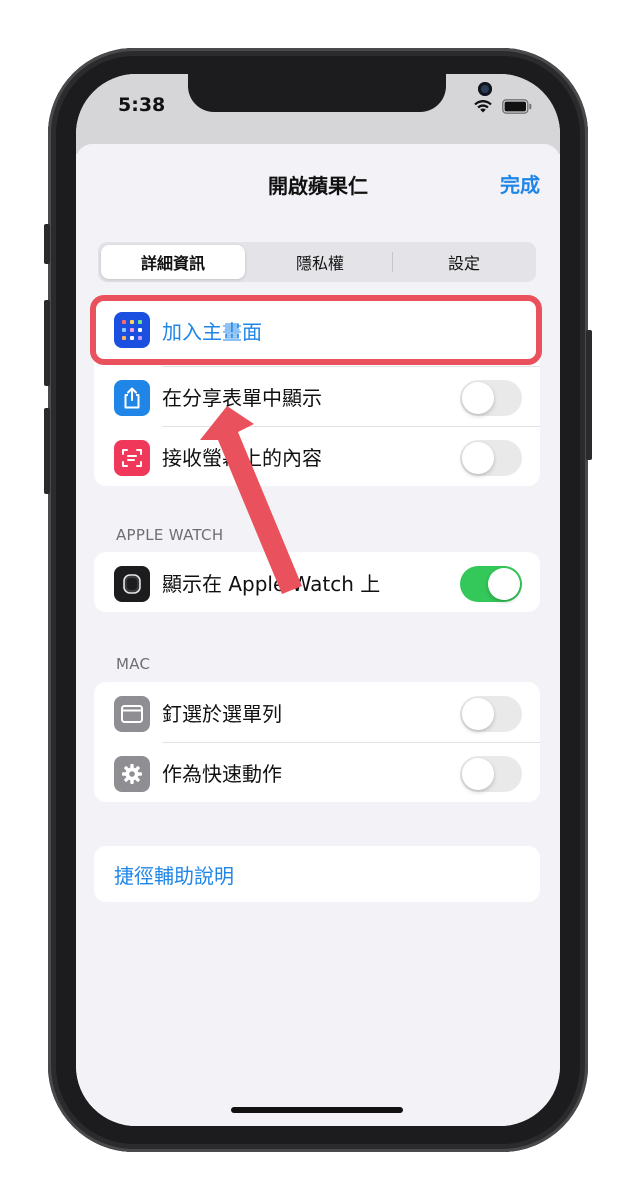  I want to click on screen-scan-icon, so click(132, 458).